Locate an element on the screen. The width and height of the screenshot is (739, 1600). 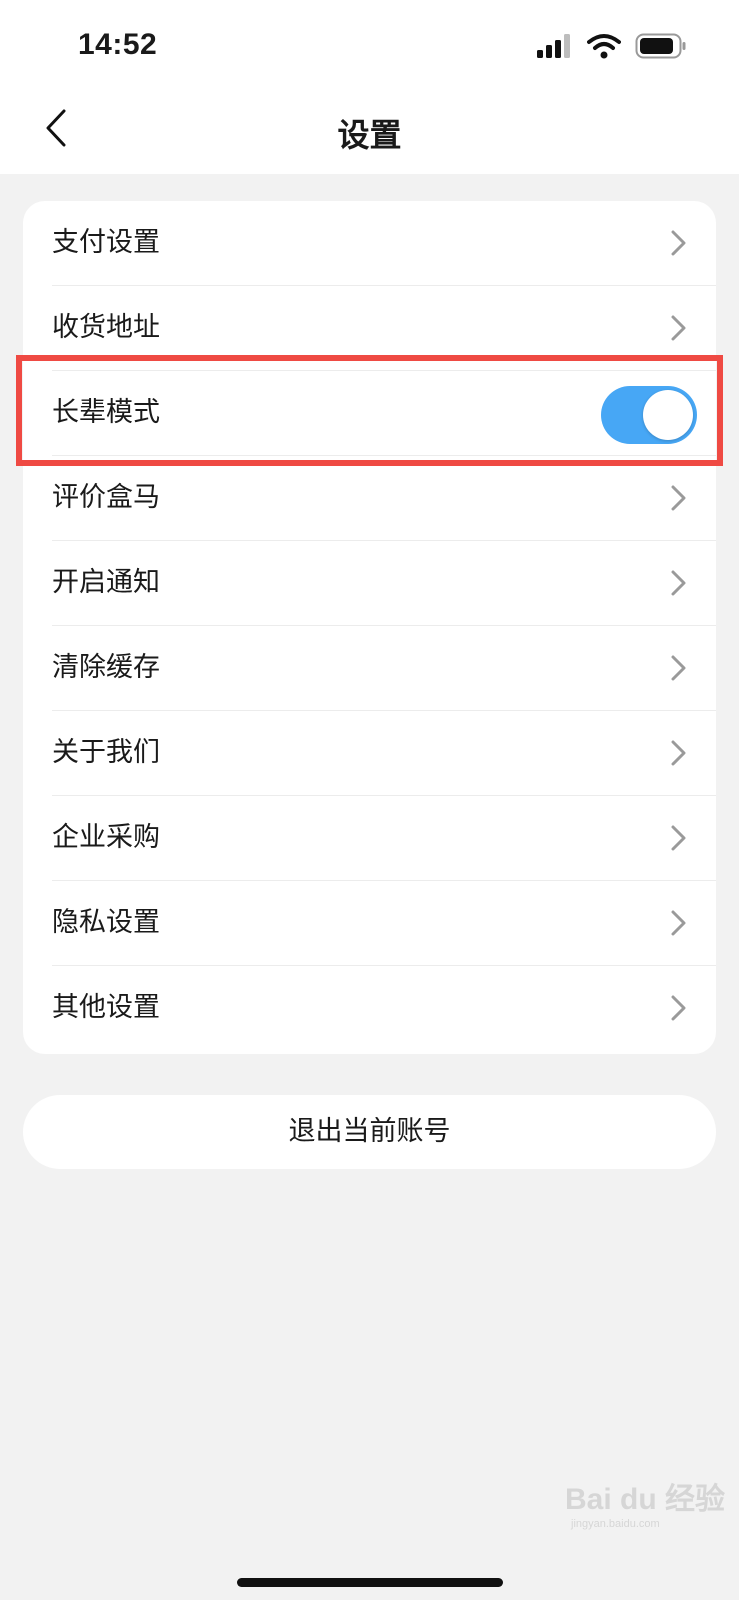
setting-label: 隐私设置 is located at coordinates (106, 922).